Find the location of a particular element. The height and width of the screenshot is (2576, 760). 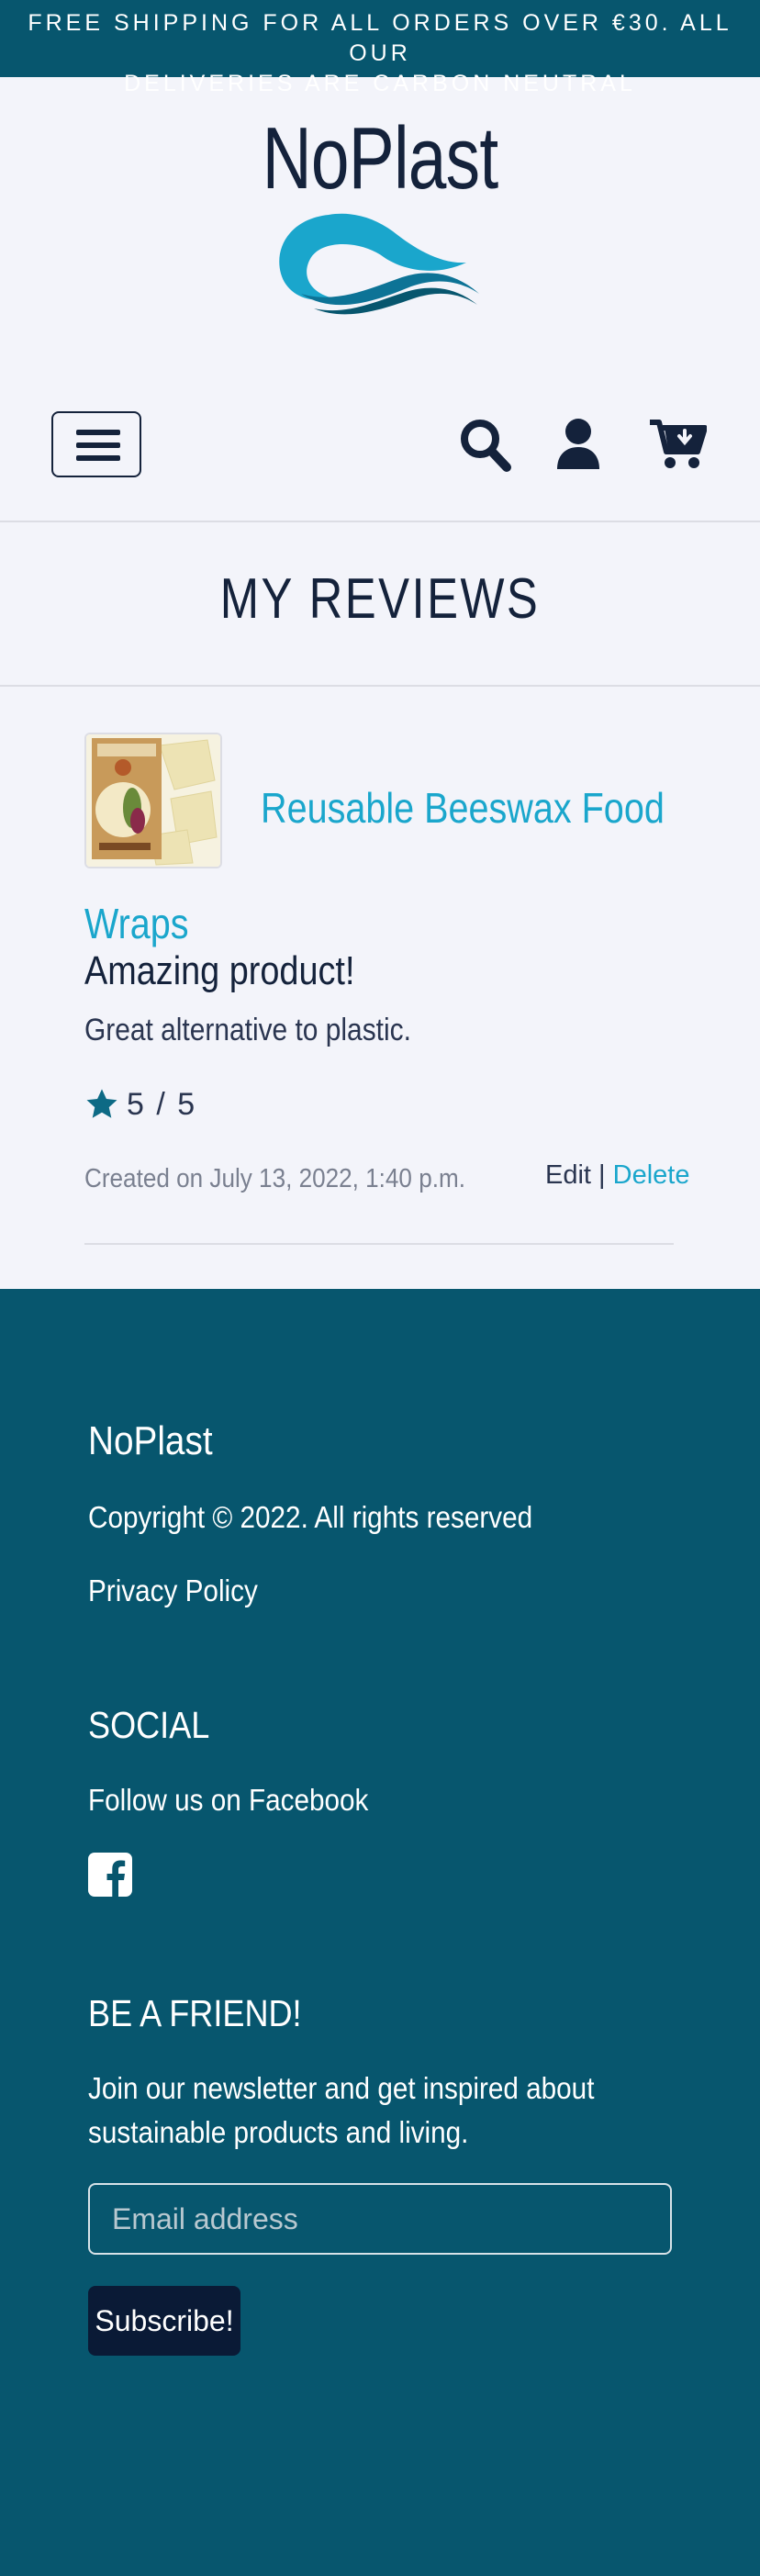

privacy-policy-link: Privacy Policy is located at coordinates (173, 1591).